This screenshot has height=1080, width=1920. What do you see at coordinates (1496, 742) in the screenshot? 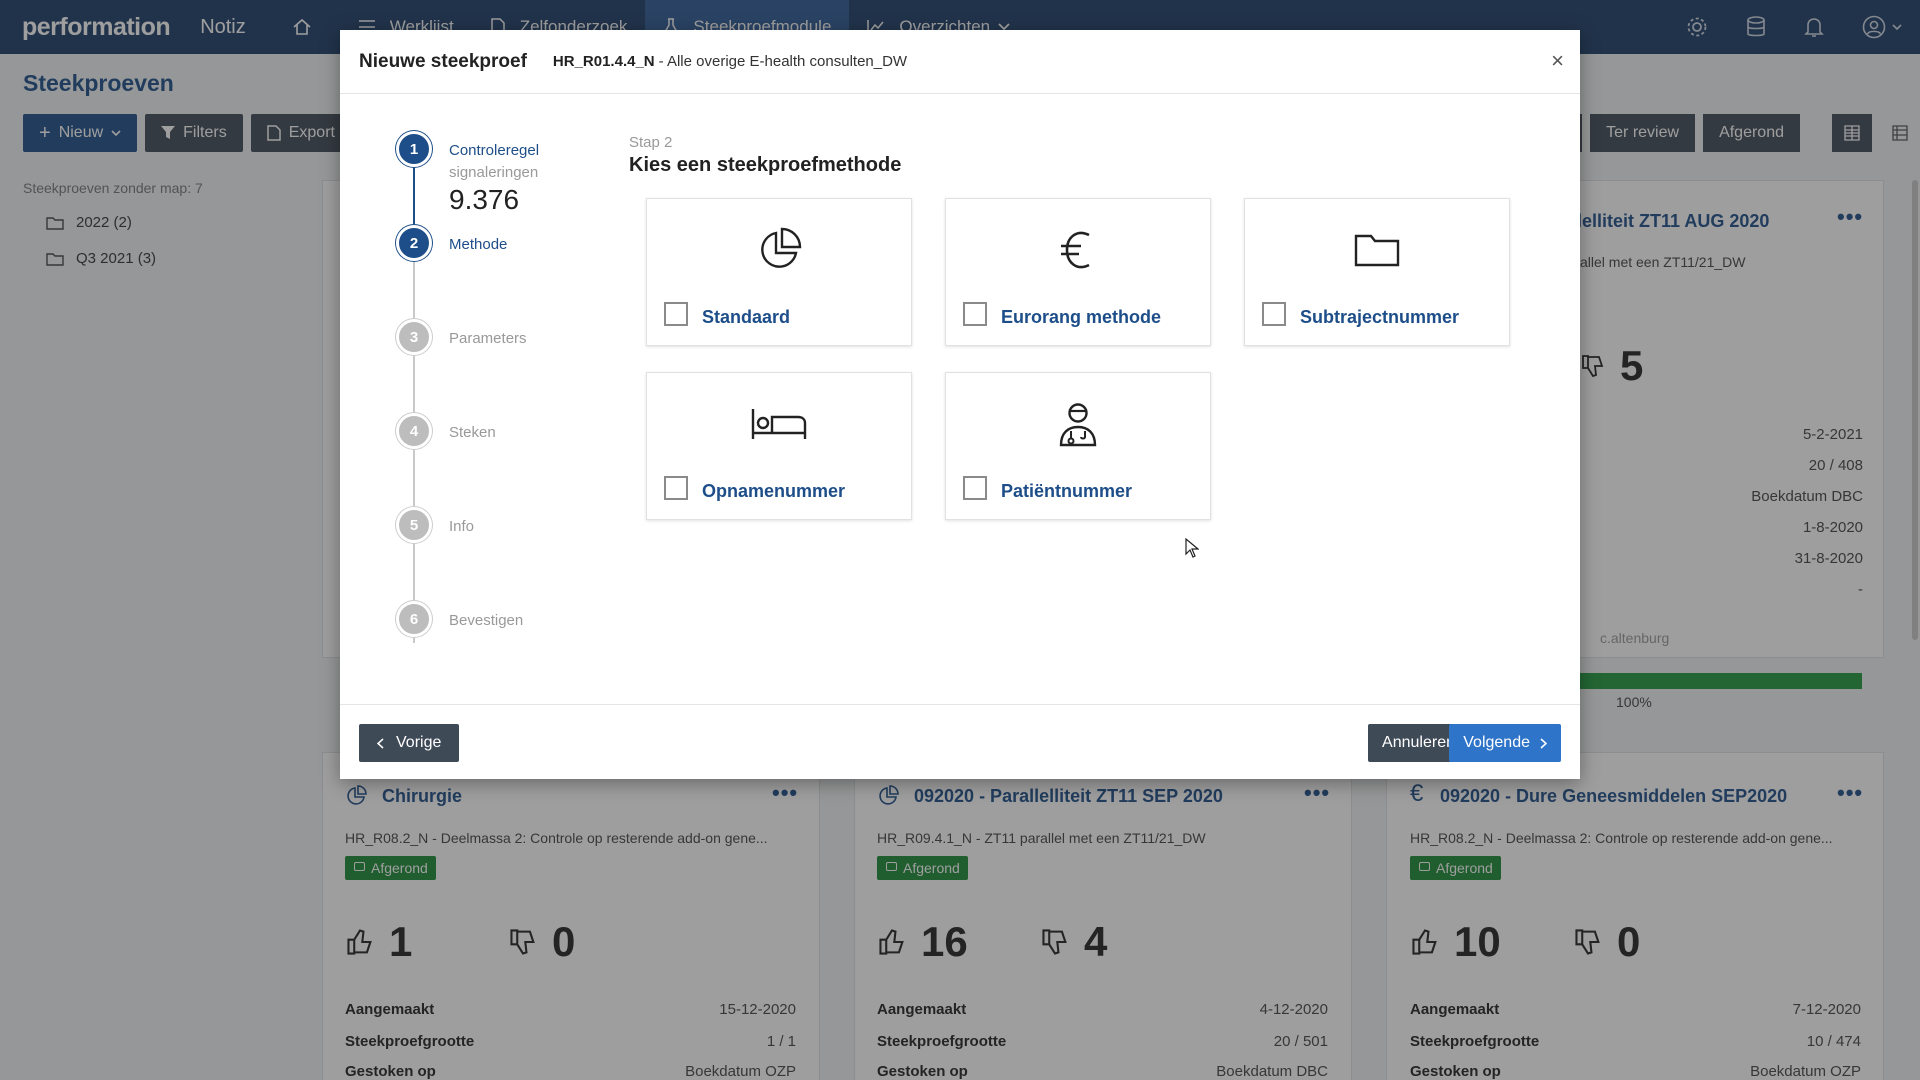
I see `next-button-label: Volgende` at bounding box center [1496, 742].